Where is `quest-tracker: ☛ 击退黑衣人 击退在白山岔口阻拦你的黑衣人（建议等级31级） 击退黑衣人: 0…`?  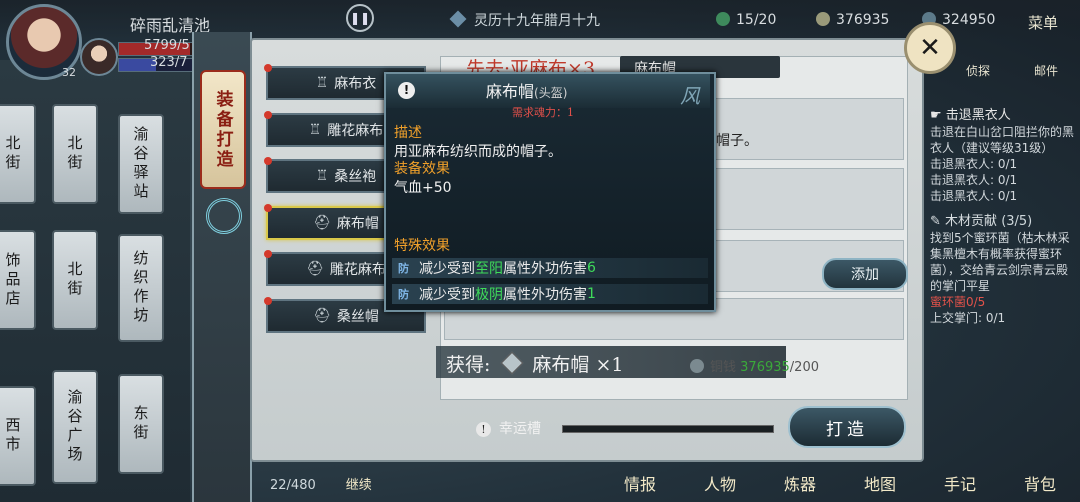 quest-tracker: ☛ 击退黑衣人 击退在白山岔口阻拦你的黑衣人（建议等级31级） 击退黑衣人: 0… is located at coordinates (1003, 217).